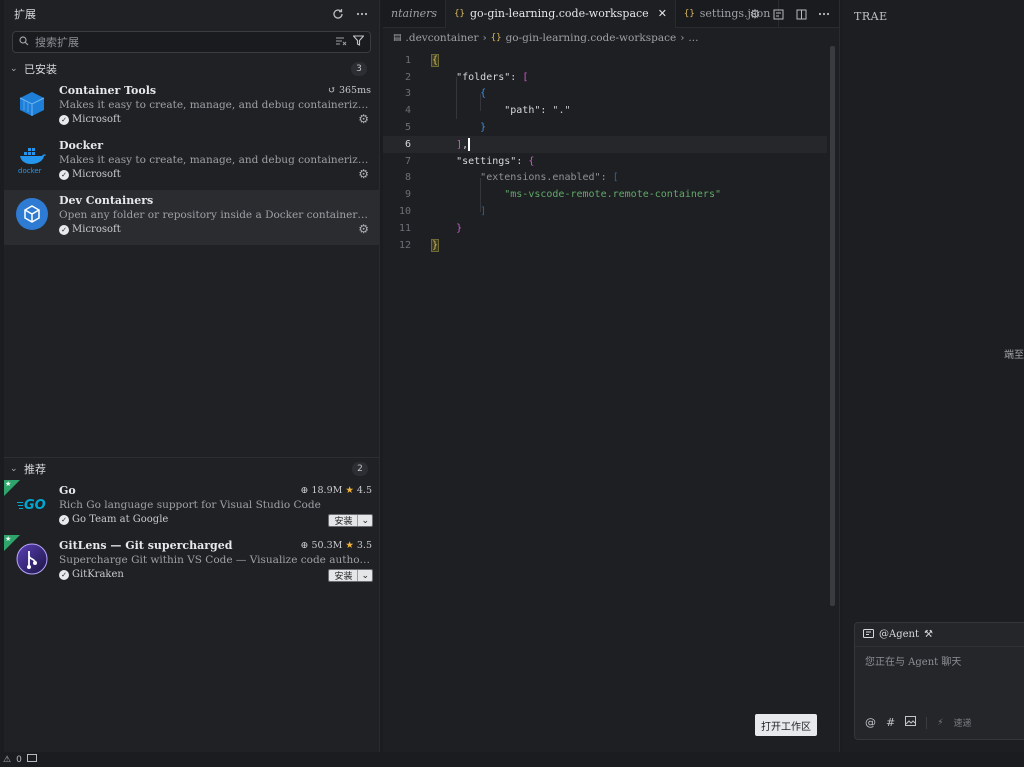  What do you see at coordinates (459, 13) in the screenshot?
I see `json-file-icon: {}` at bounding box center [459, 13].